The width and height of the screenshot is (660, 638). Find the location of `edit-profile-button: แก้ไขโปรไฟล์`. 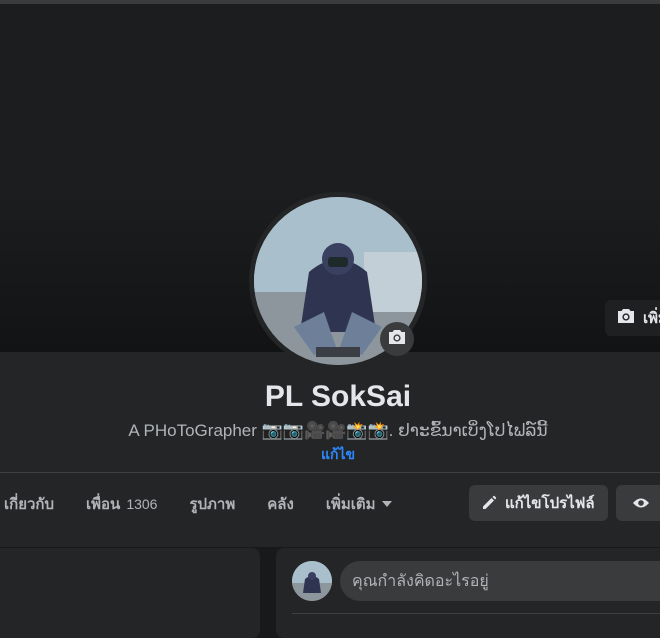

edit-profile-button: แก้ไขโปรไฟล์ is located at coordinates (538, 503).